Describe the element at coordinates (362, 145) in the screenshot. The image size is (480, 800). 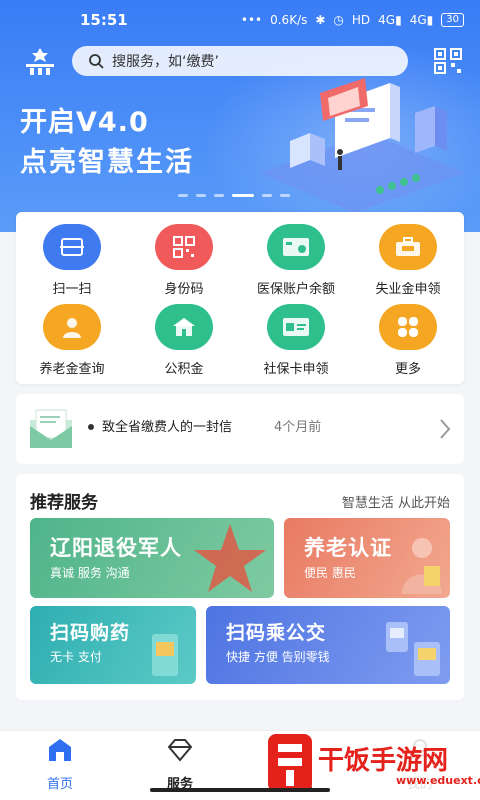
I see `banner-illustration` at that location.